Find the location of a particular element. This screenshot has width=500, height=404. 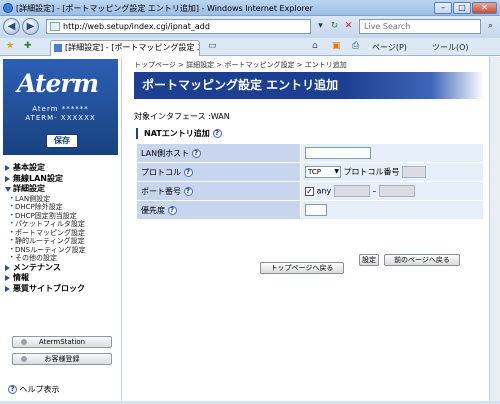

url-text: http://web.setup/index.cgi/ipnat_add is located at coordinates (136, 26).